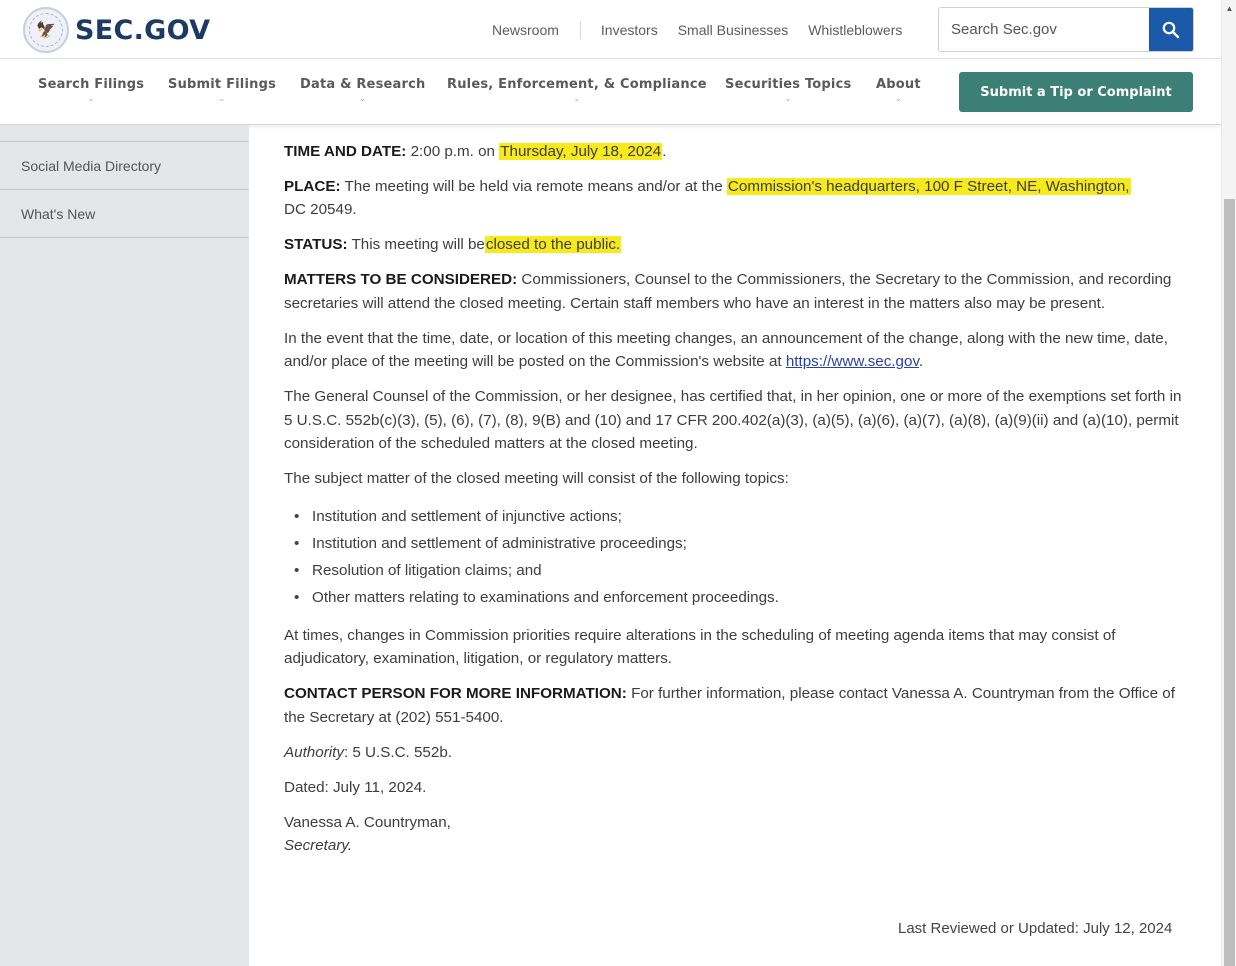  I want to click on nav-label: About, so click(898, 84).